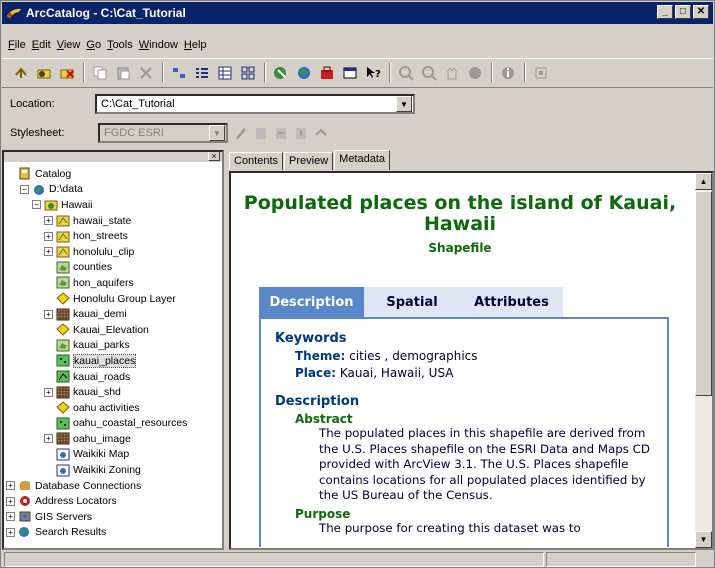 This screenshot has width=715, height=568. Describe the element at coordinates (241, 133) in the screenshot. I see `edit-metadata-icon` at that location.